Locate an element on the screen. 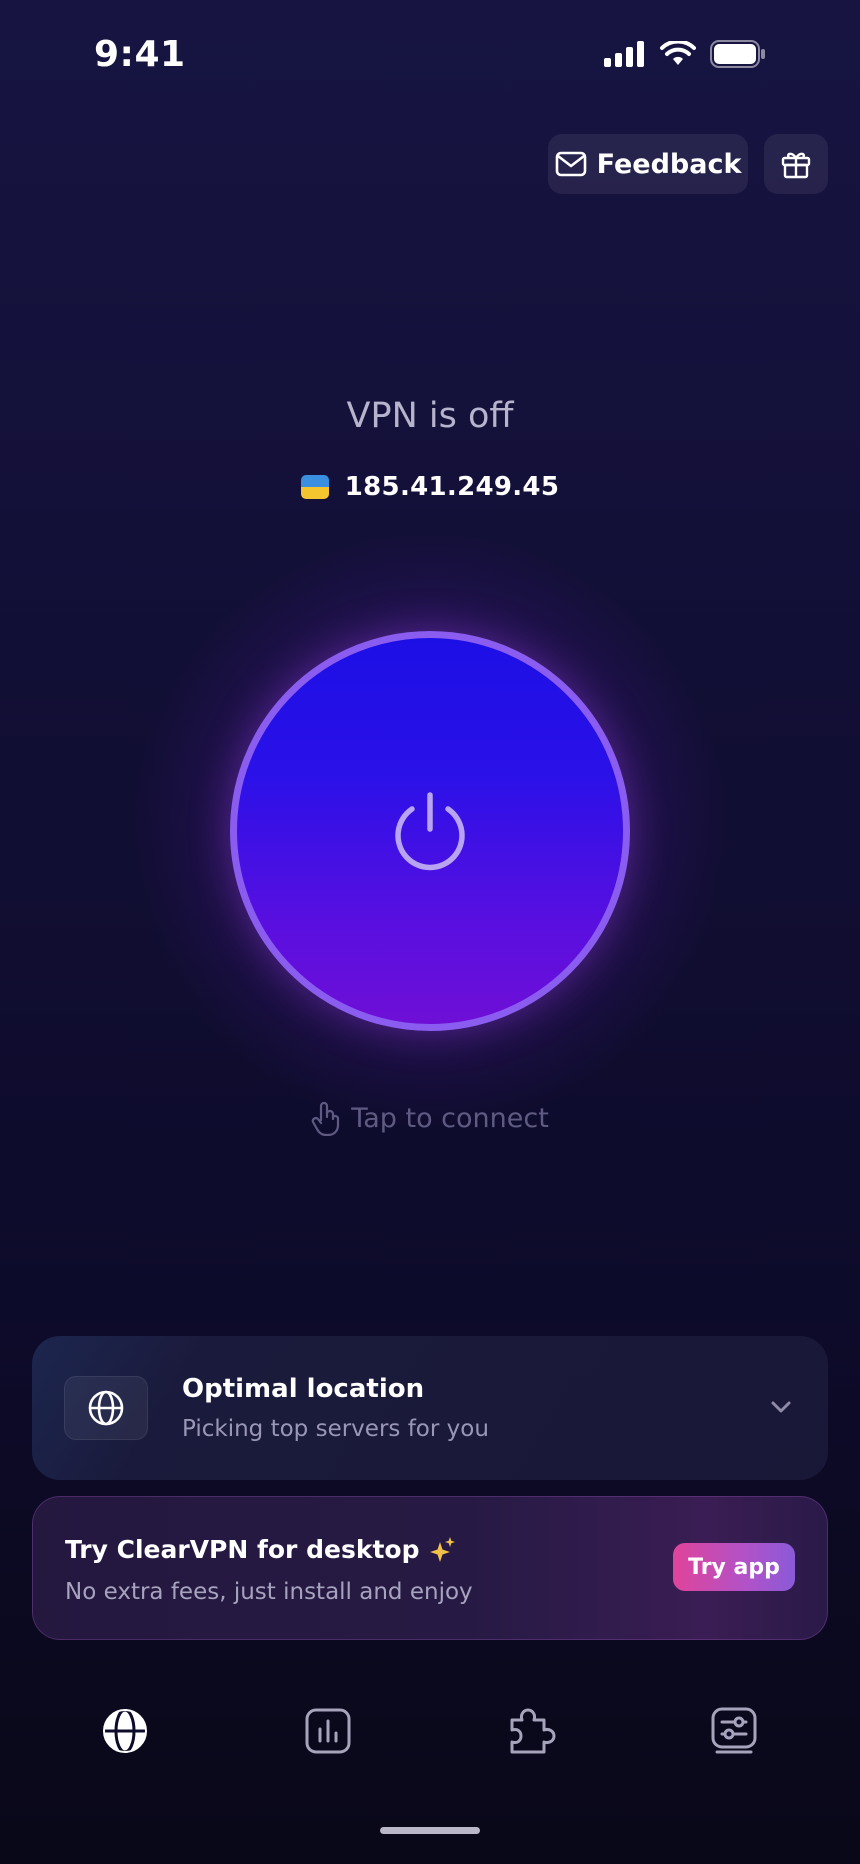 The image size is (860, 1864). gift-icon is located at coordinates (796, 165).